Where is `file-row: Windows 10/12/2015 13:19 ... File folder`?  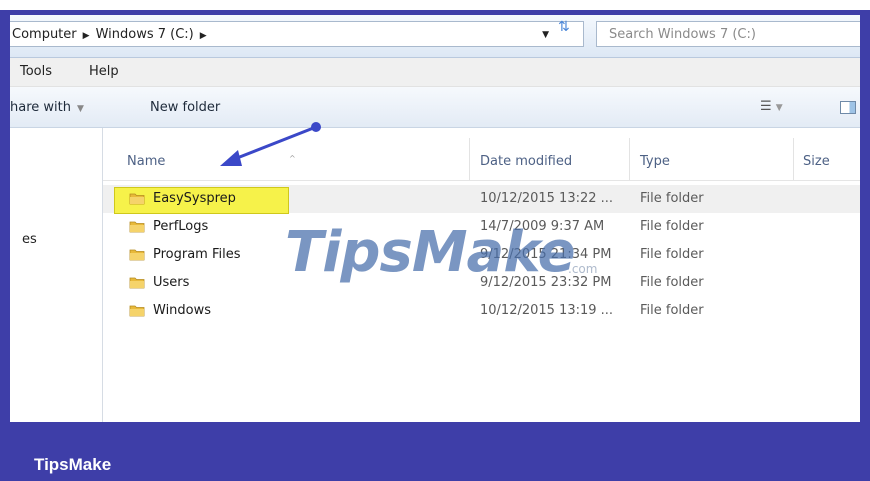 file-row: Windows 10/12/2015 13:19 ... File folder is located at coordinates (481, 311).